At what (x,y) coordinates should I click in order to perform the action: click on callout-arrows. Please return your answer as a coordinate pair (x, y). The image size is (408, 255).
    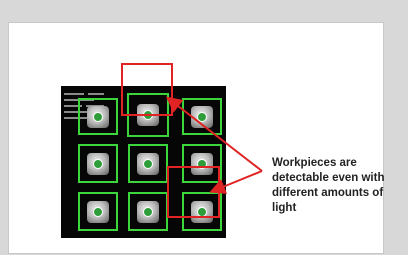
    Looking at the image, I should click on (214, 145).